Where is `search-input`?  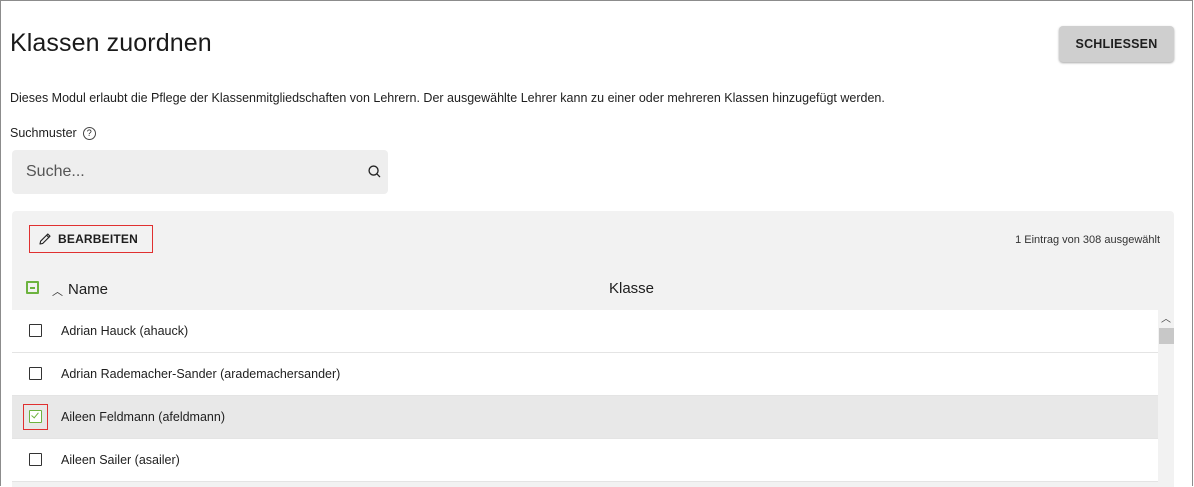 search-input is located at coordinates (177, 172).